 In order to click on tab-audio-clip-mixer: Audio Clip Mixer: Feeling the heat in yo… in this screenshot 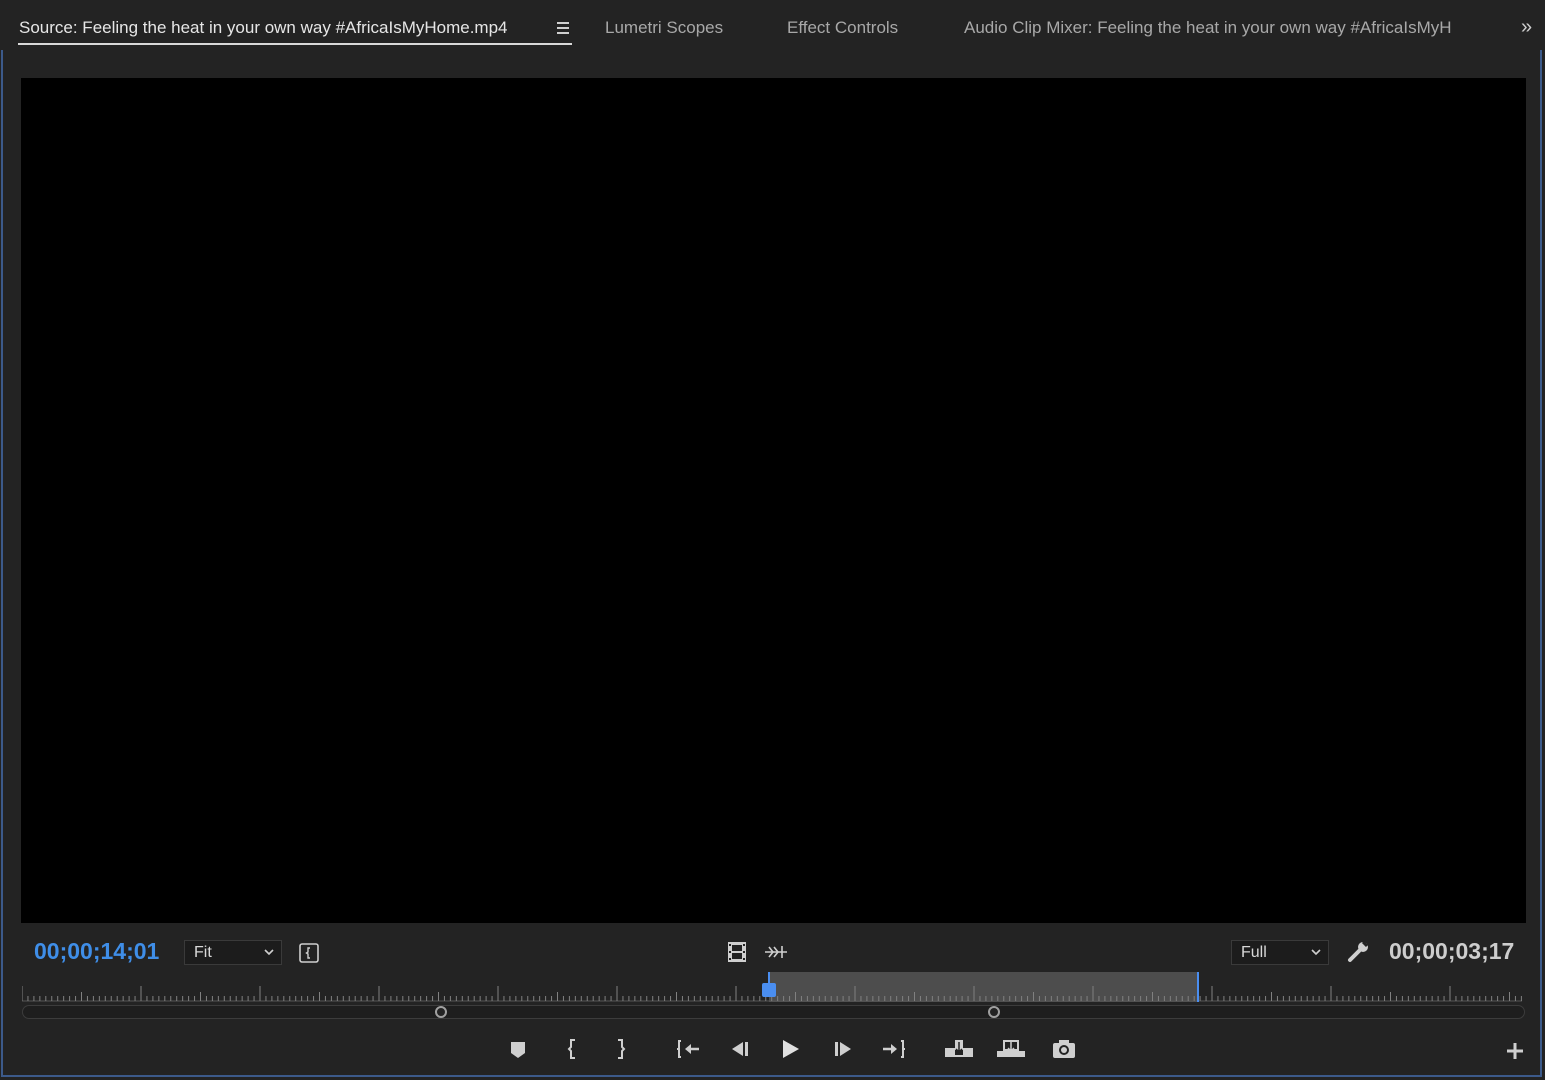, I will do `click(1225, 29)`.